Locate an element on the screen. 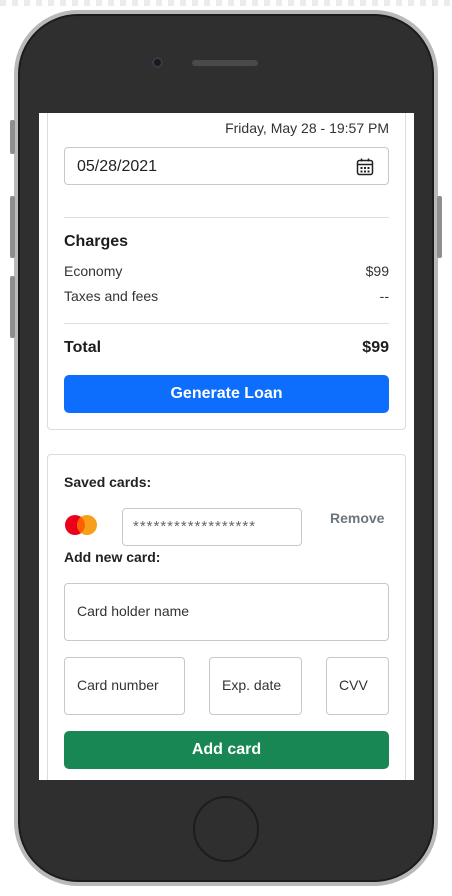  charge-row-value: $99 is located at coordinates (377, 271).